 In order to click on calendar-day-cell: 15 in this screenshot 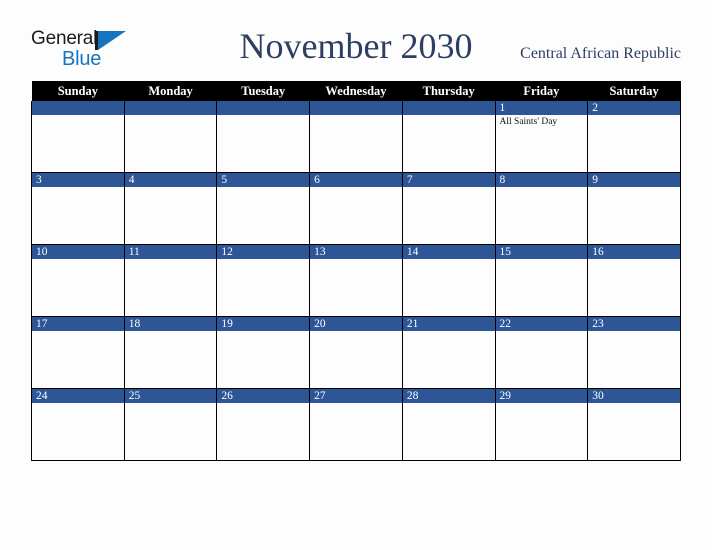, I will do `click(541, 280)`.